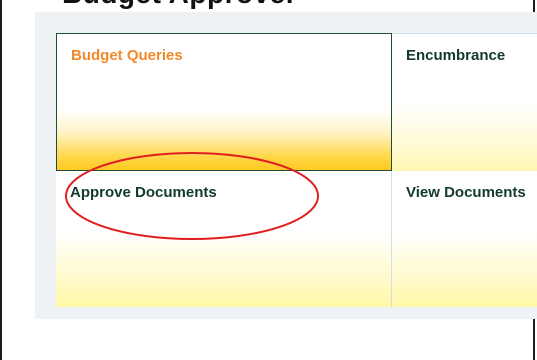  I want to click on page-title: Budget Approver, so click(179, 5).